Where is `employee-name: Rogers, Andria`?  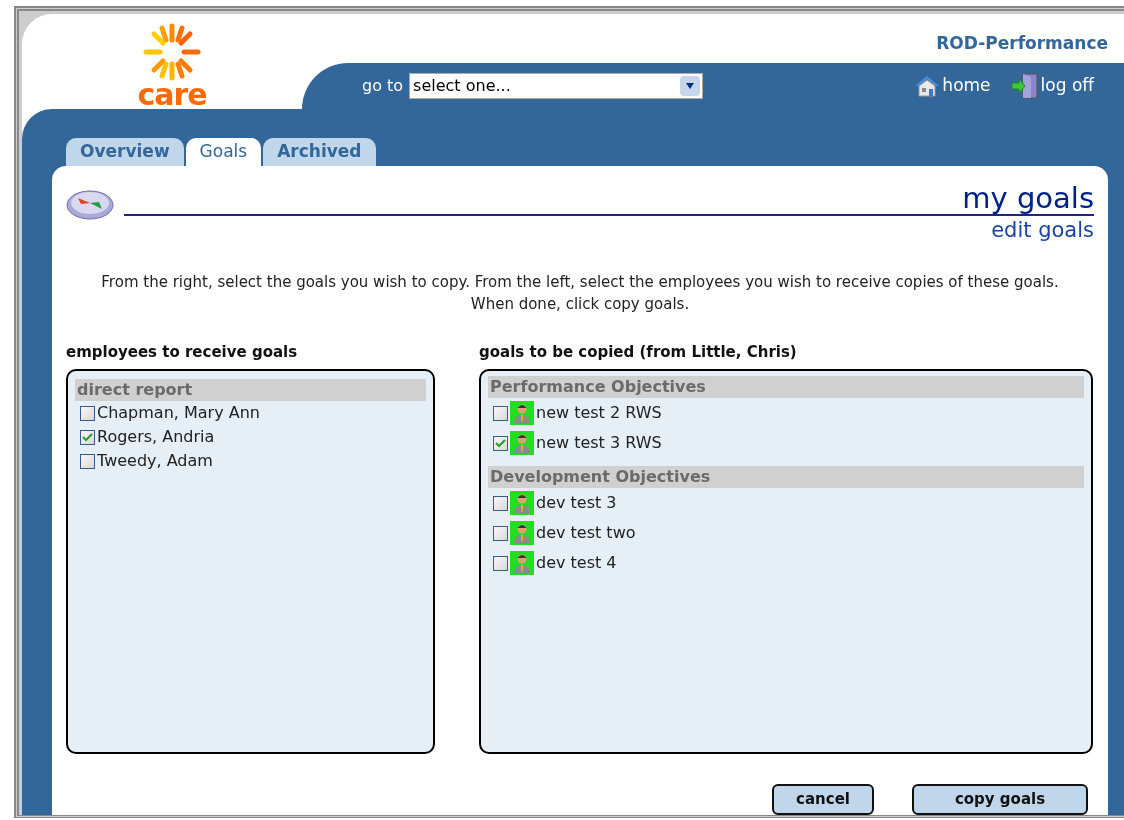 employee-name: Rogers, Andria is located at coordinates (156, 437).